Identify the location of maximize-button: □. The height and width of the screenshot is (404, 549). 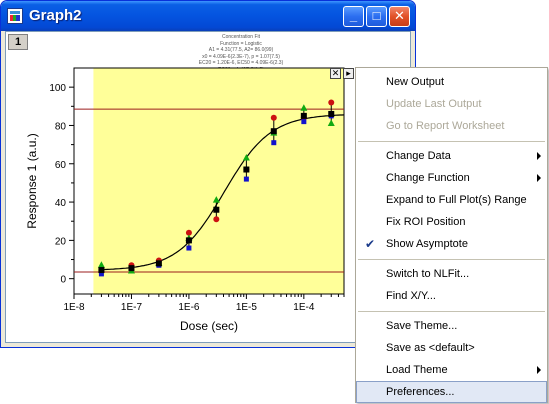
(376, 16).